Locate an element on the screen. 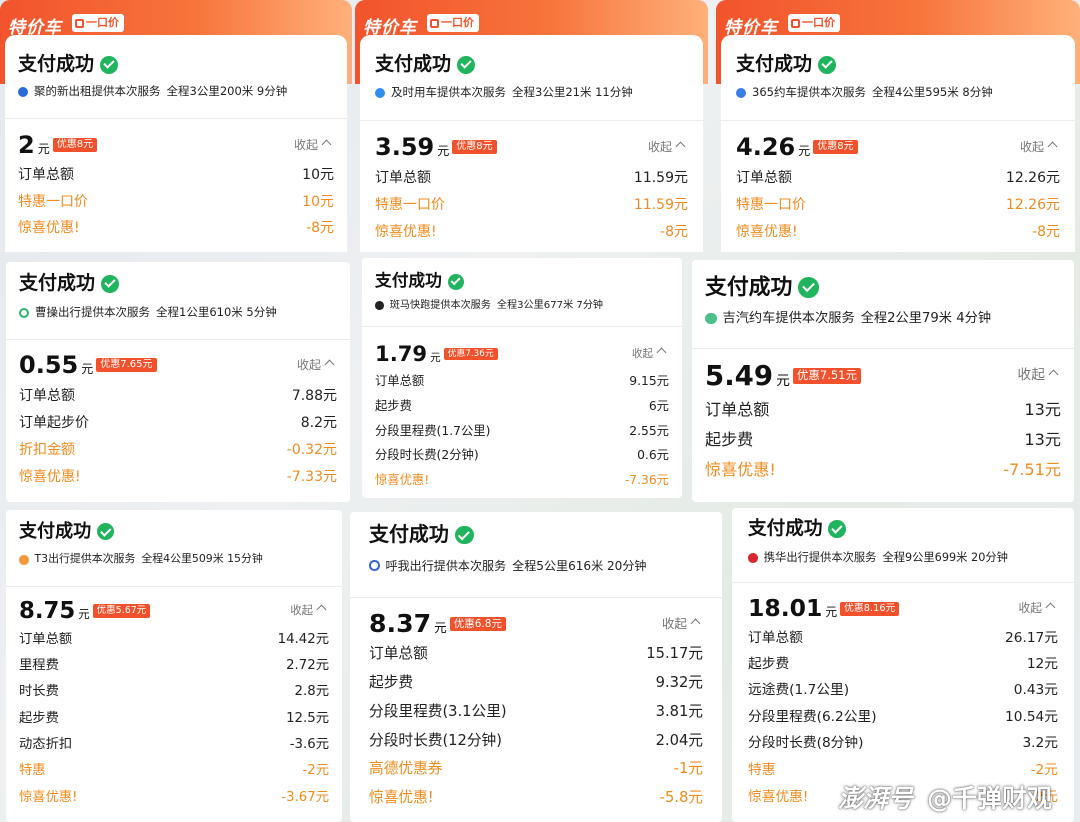 The image size is (1080, 822). paid-amount-value: 8.37 is located at coordinates (400, 624).